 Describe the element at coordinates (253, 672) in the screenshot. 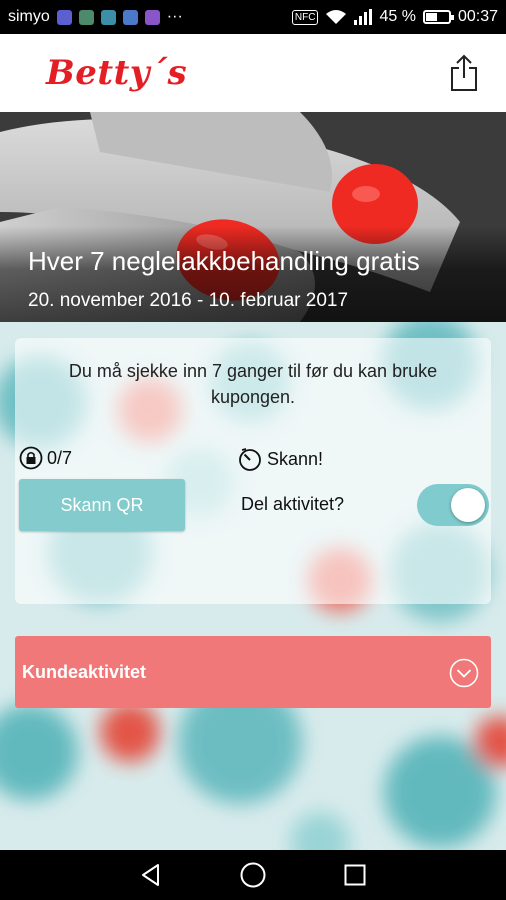

I see `customer-activity-header: Kundeaktivitet` at that location.